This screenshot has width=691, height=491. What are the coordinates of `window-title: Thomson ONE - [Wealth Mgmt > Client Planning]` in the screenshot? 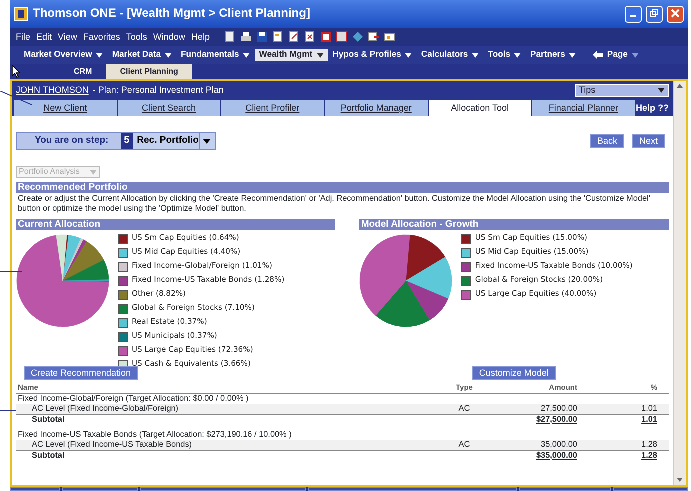 It's located at (171, 14).